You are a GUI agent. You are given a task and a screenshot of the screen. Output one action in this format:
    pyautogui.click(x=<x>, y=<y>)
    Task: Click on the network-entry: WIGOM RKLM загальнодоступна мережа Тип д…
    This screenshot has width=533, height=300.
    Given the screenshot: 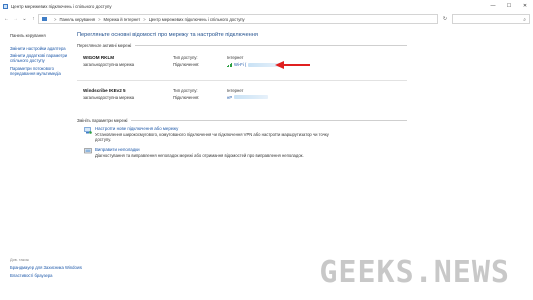 What is the action you would take?
    pyautogui.click(x=242, y=64)
    